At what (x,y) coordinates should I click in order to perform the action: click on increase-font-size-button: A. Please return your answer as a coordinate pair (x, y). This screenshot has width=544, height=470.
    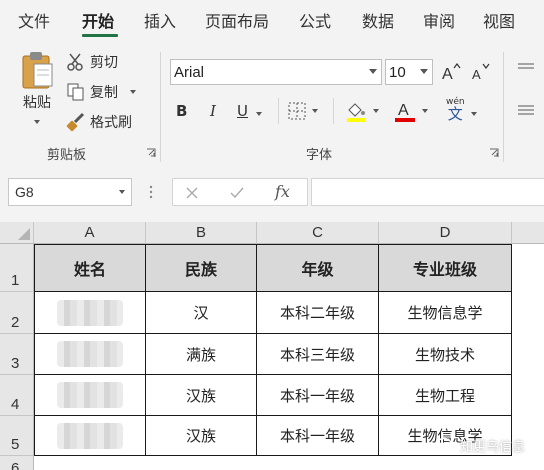
    Looking at the image, I should click on (451, 72).